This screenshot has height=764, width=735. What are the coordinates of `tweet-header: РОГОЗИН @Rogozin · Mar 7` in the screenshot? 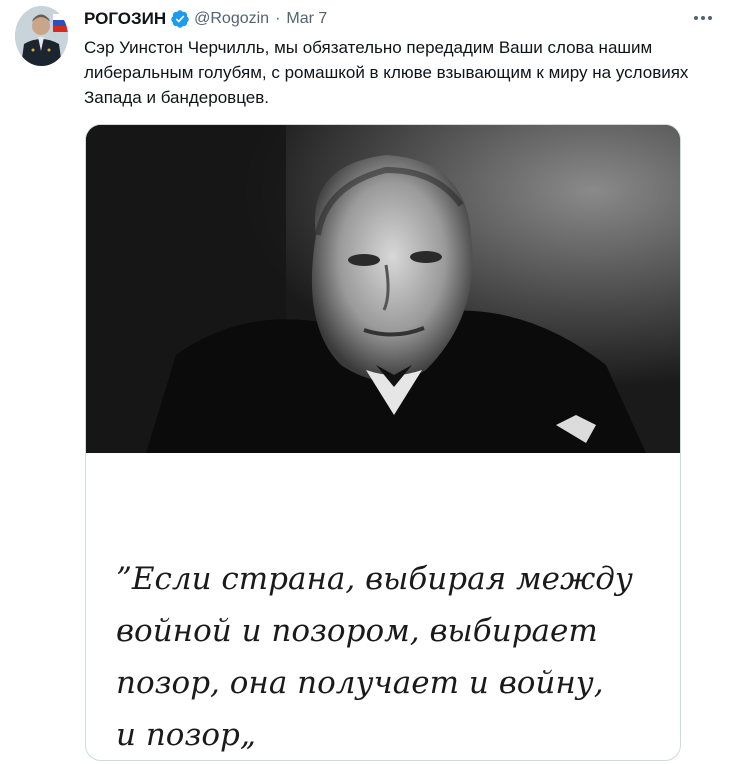 It's located at (205, 19).